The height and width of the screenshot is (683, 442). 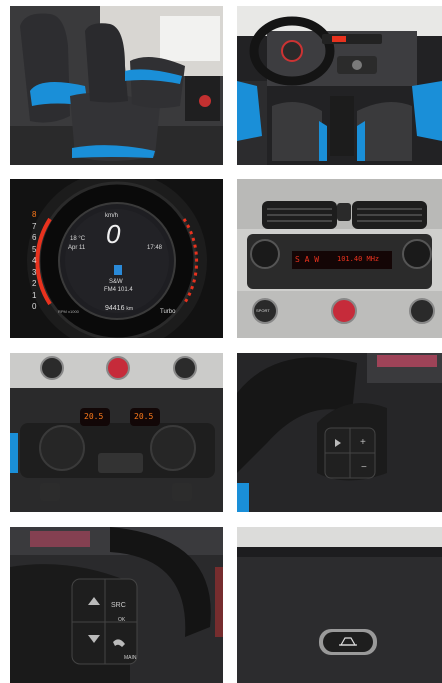 What do you see at coordinates (113, 234) in the screenshot?
I see `speed-value: 0` at bounding box center [113, 234].